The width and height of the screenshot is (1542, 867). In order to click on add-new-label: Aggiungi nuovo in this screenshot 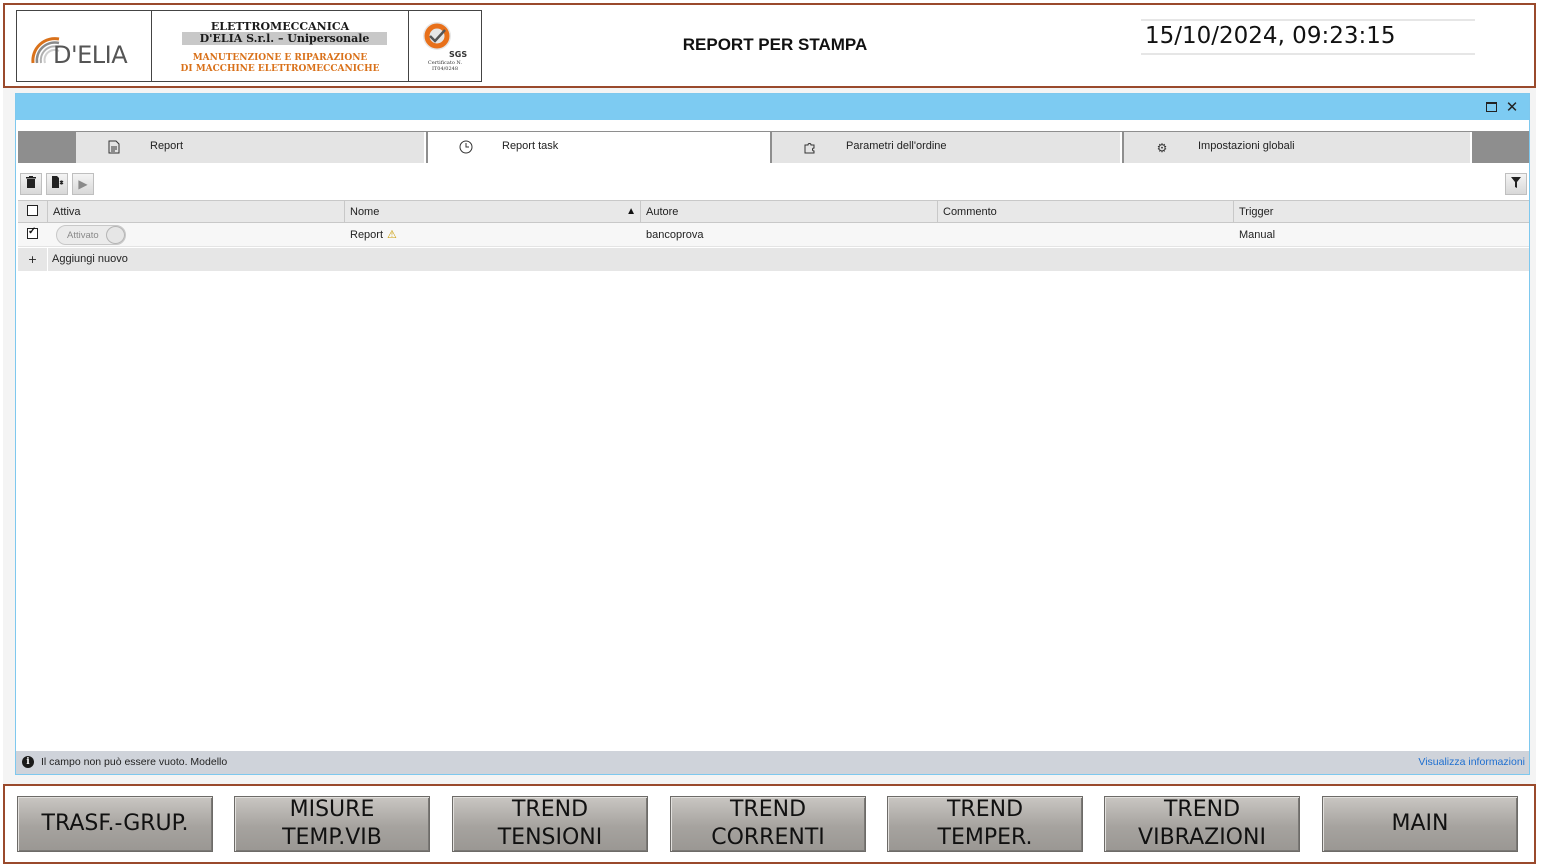, I will do `click(90, 259)`.